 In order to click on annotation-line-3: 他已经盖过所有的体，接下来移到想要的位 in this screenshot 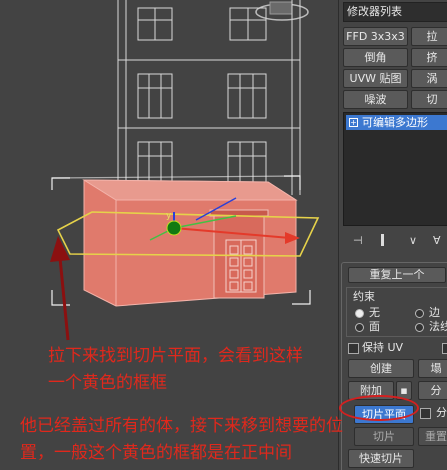, I will do `click(181, 426)`.